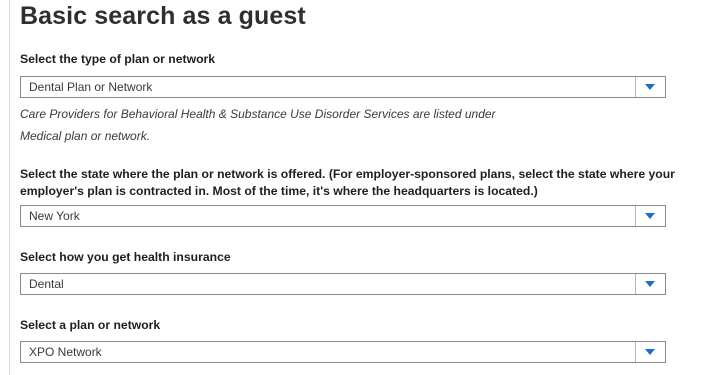 This screenshot has width=708, height=375. Describe the element at coordinates (85, 136) in the screenshot. I see `behavioral-health-note-line2: Medical plan or network.` at that location.